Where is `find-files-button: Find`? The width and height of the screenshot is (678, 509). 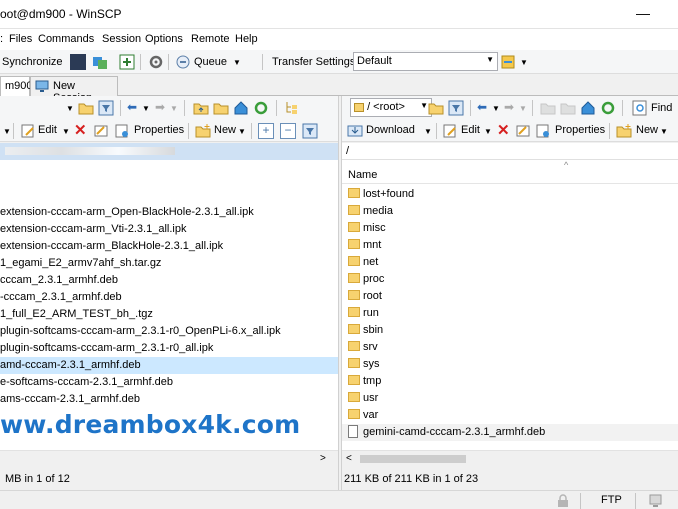
find-files-button: Find is located at coordinates (661, 108).